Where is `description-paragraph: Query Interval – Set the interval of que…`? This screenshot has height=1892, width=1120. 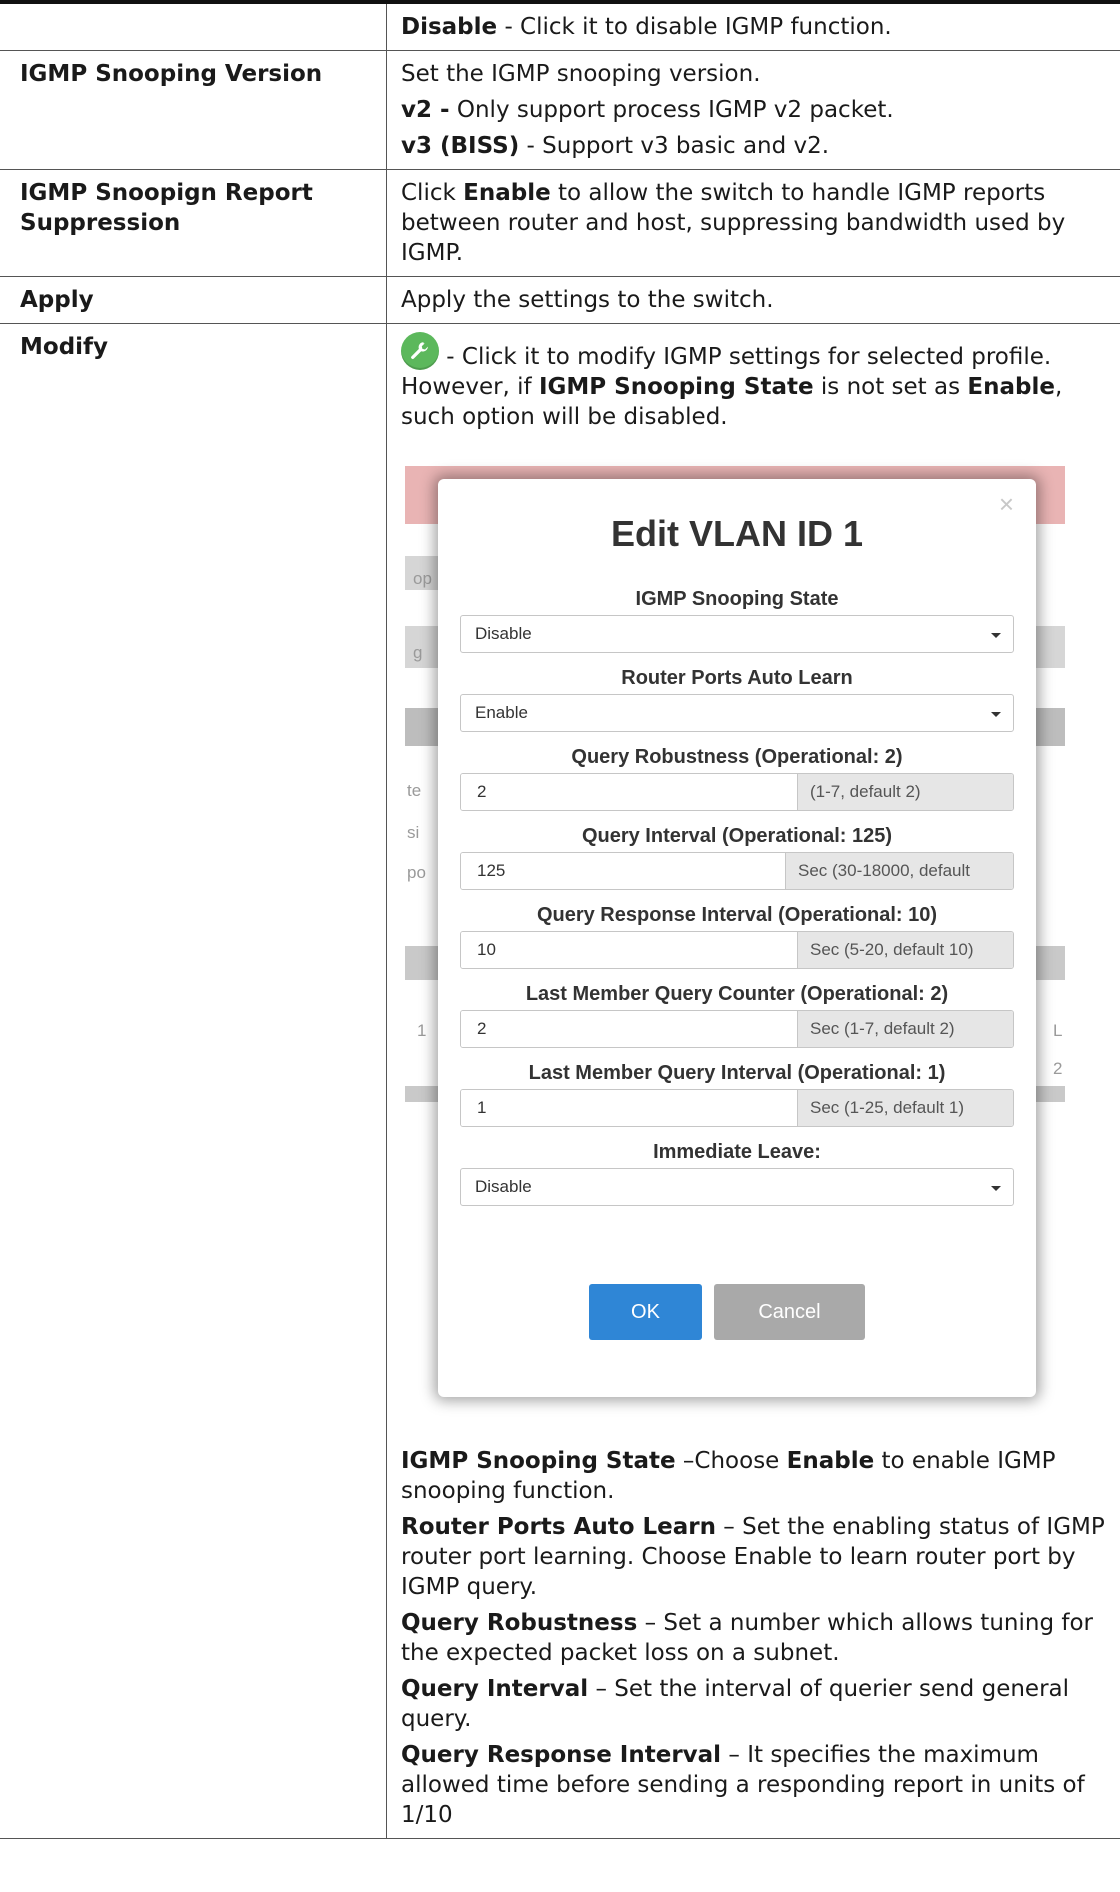 description-paragraph: Query Interval – Set the interval of que… is located at coordinates (753, 1704).